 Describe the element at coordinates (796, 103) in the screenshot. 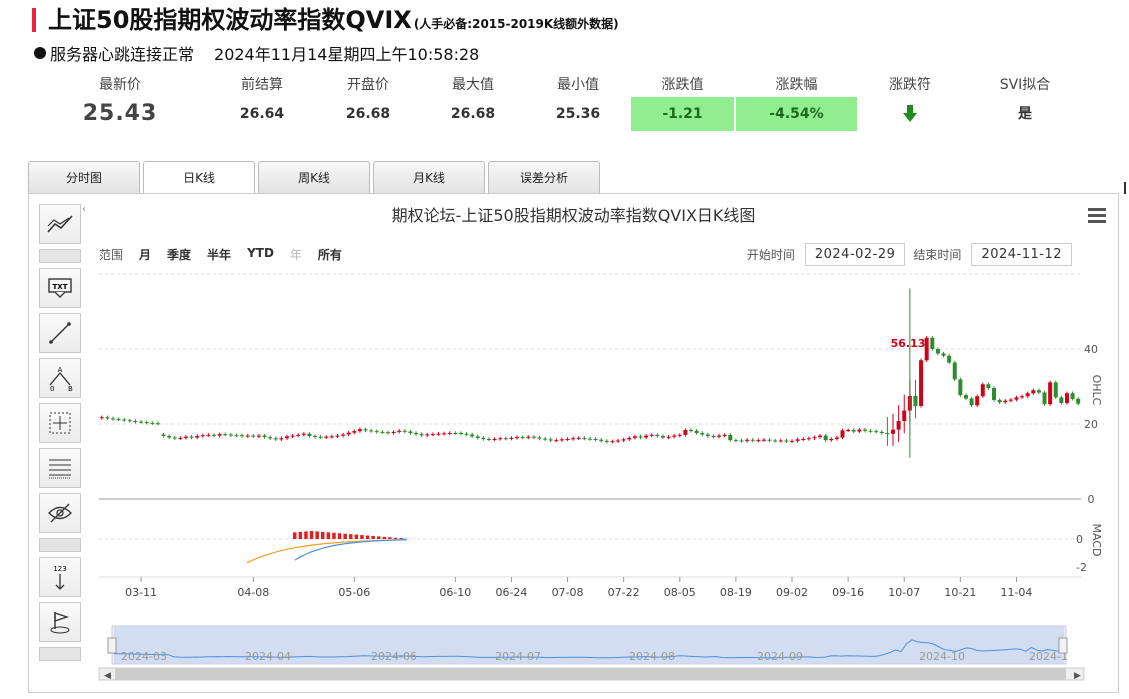

I see `quote-pct: 涨跌幅 -4.54%` at that location.